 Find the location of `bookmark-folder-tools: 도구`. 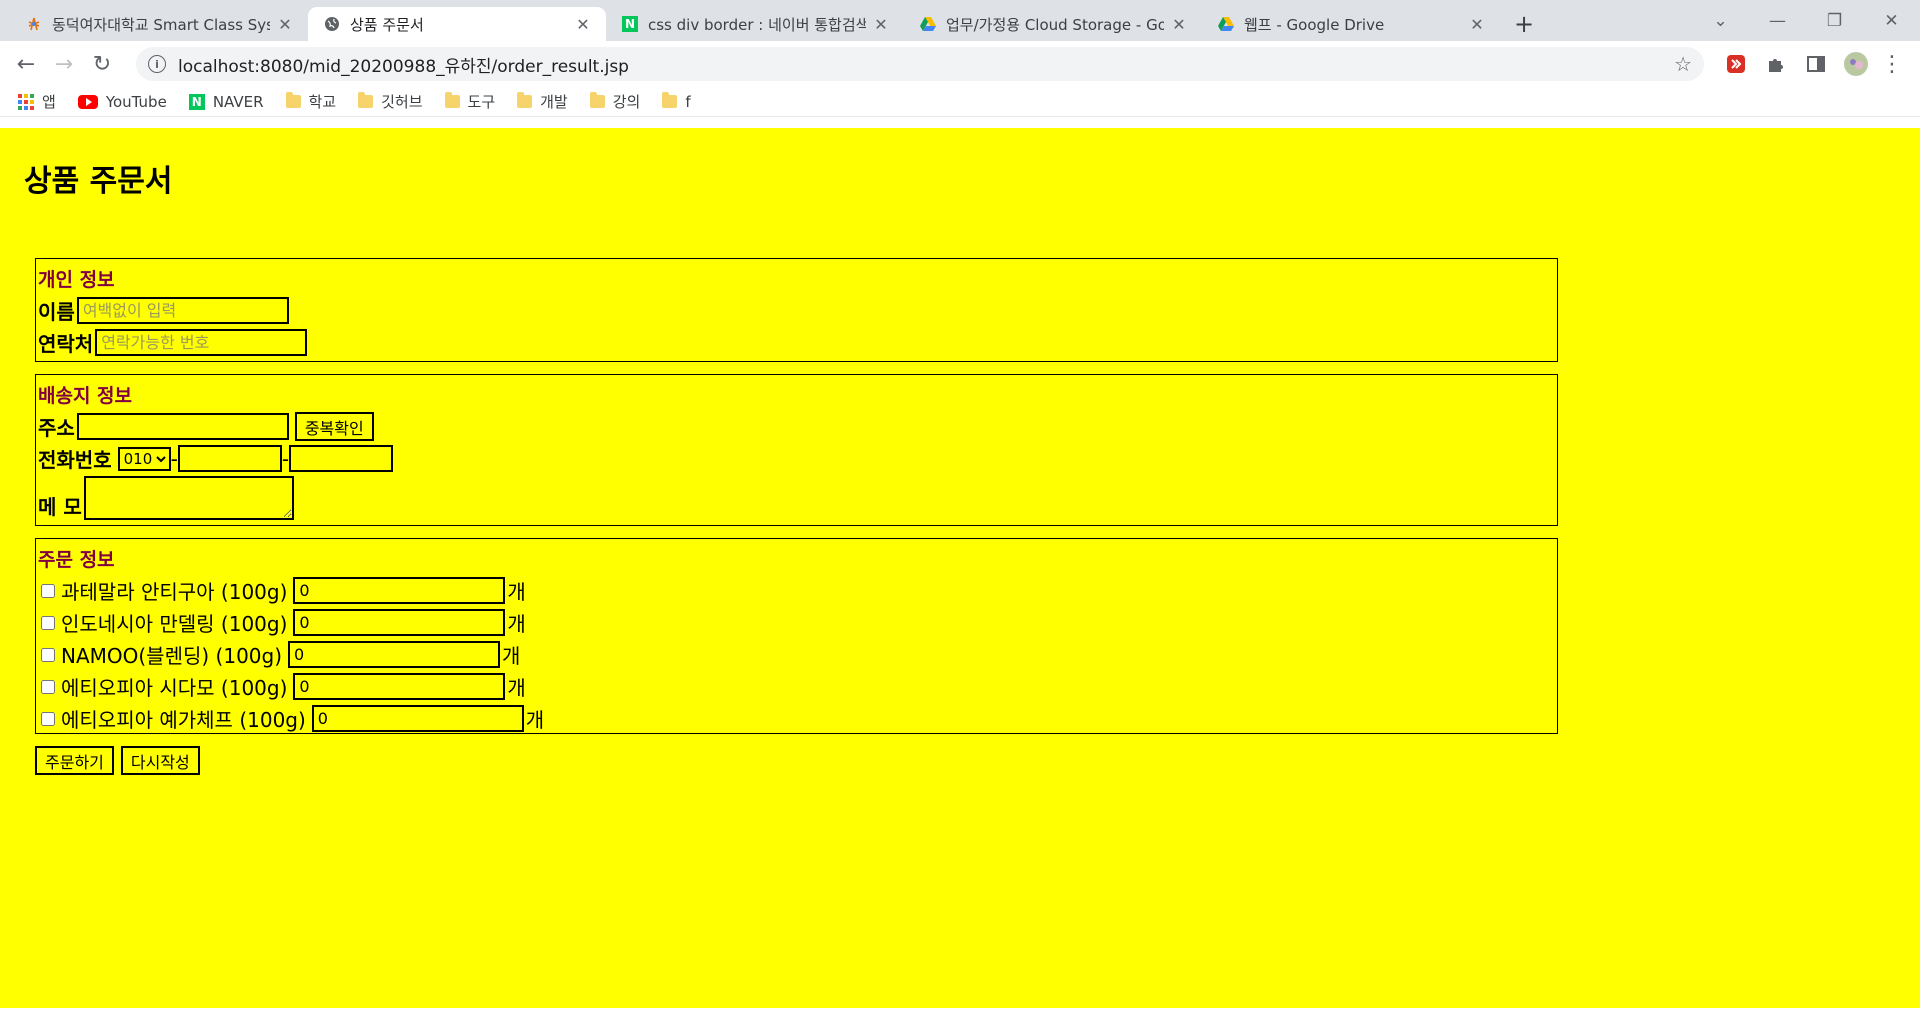

bookmark-folder-tools: 도구 is located at coordinates (470, 101).